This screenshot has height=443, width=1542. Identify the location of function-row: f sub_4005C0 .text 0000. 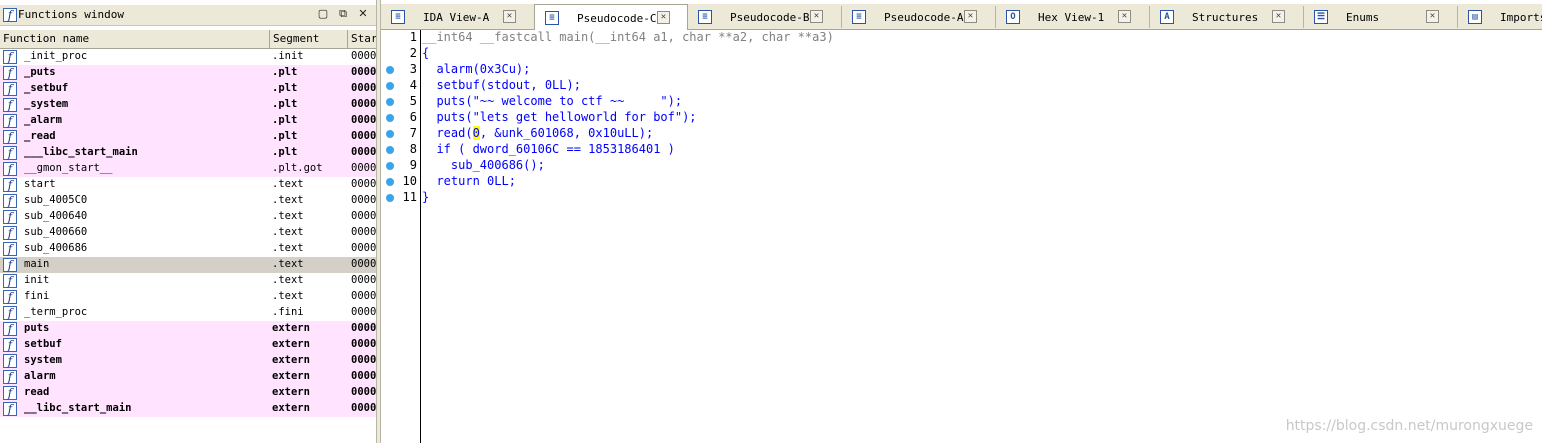
(188, 201).